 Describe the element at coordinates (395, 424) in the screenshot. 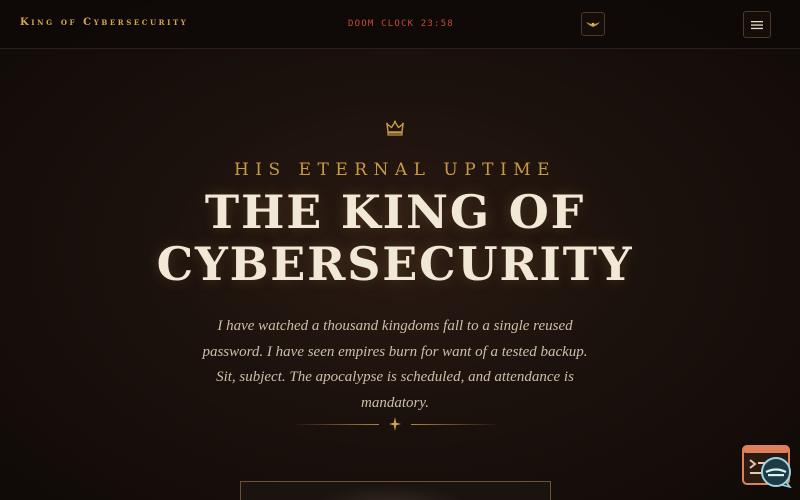

I see `four-point-star-icon` at that location.